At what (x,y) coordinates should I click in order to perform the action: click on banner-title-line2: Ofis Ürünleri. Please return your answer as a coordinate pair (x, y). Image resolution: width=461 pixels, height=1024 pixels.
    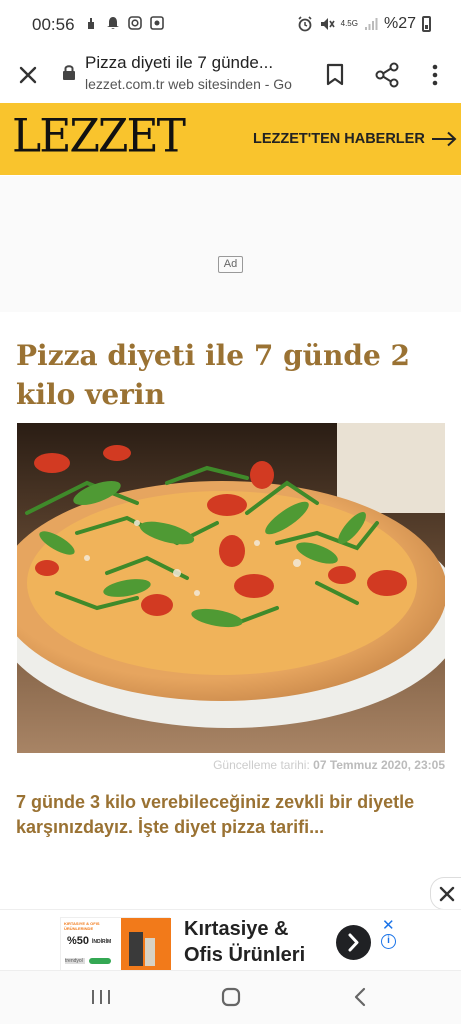
    Looking at the image, I should click on (245, 955).